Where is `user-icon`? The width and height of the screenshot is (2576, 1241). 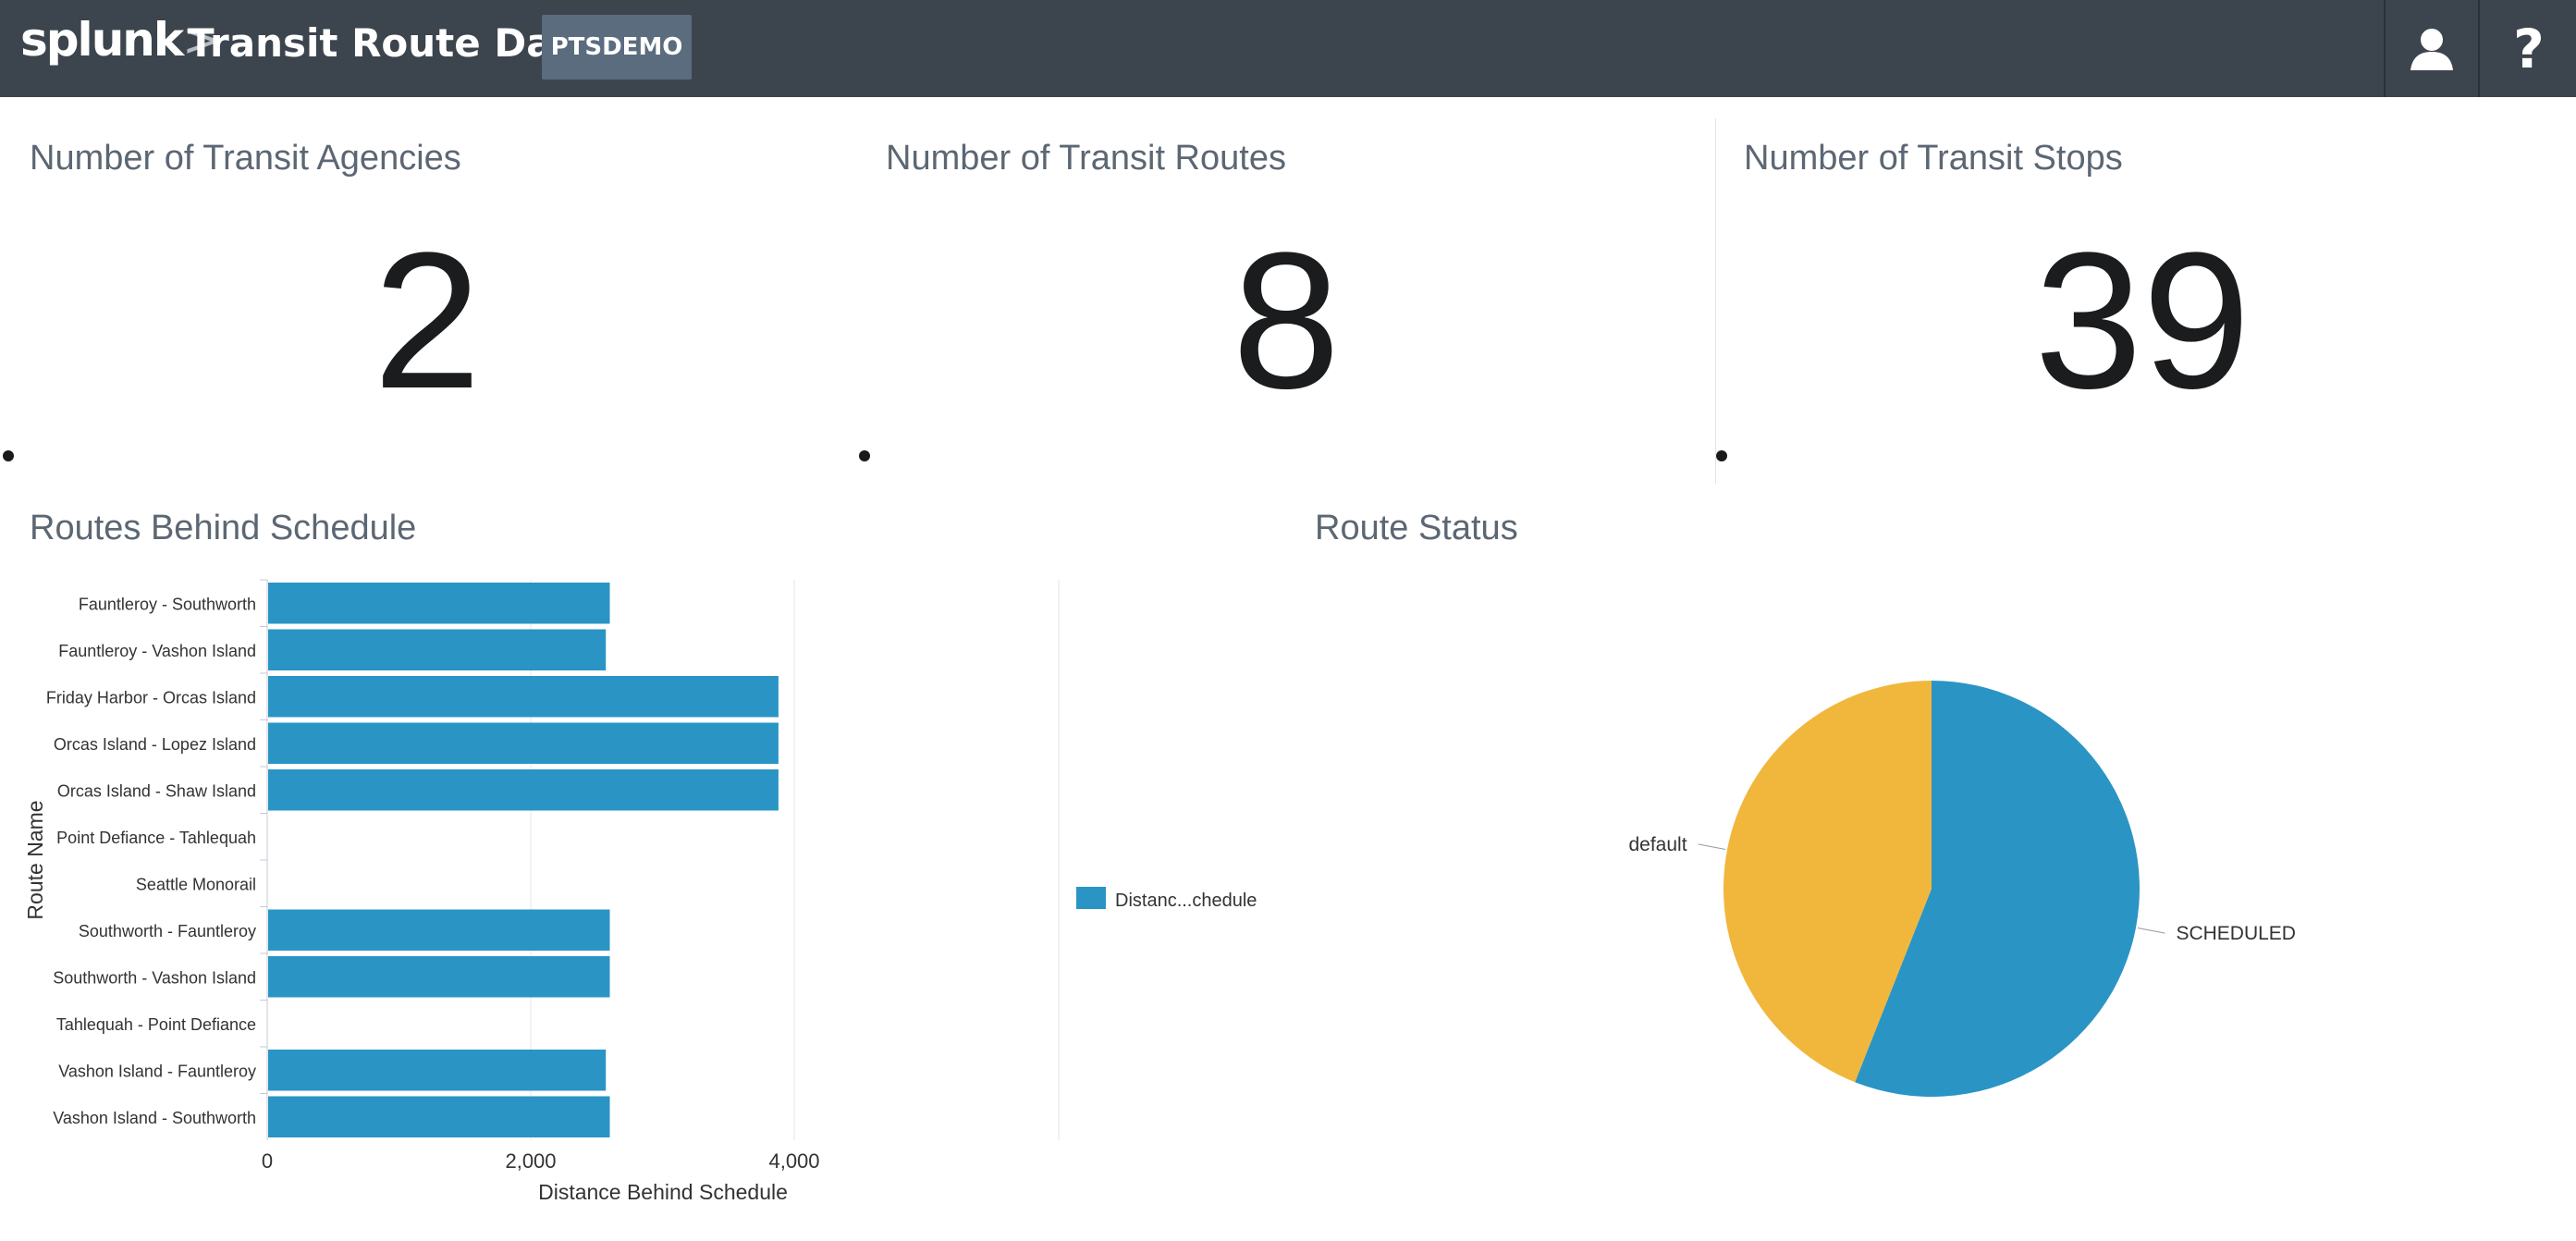 user-icon is located at coordinates (2432, 49).